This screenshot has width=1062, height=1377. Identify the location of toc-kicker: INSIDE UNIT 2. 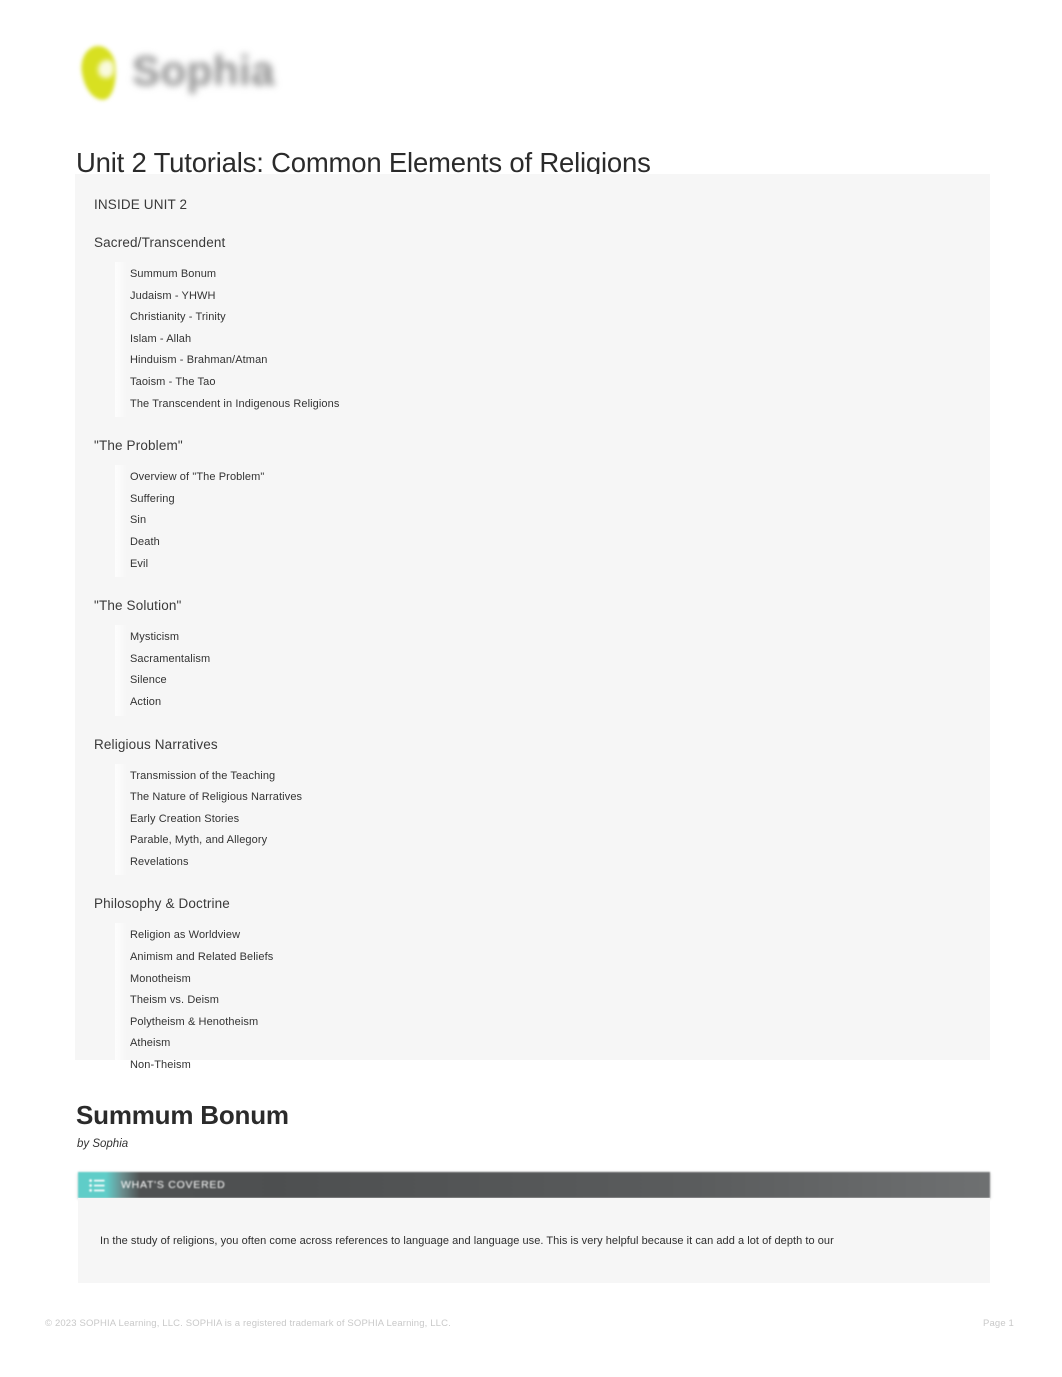
(141, 204).